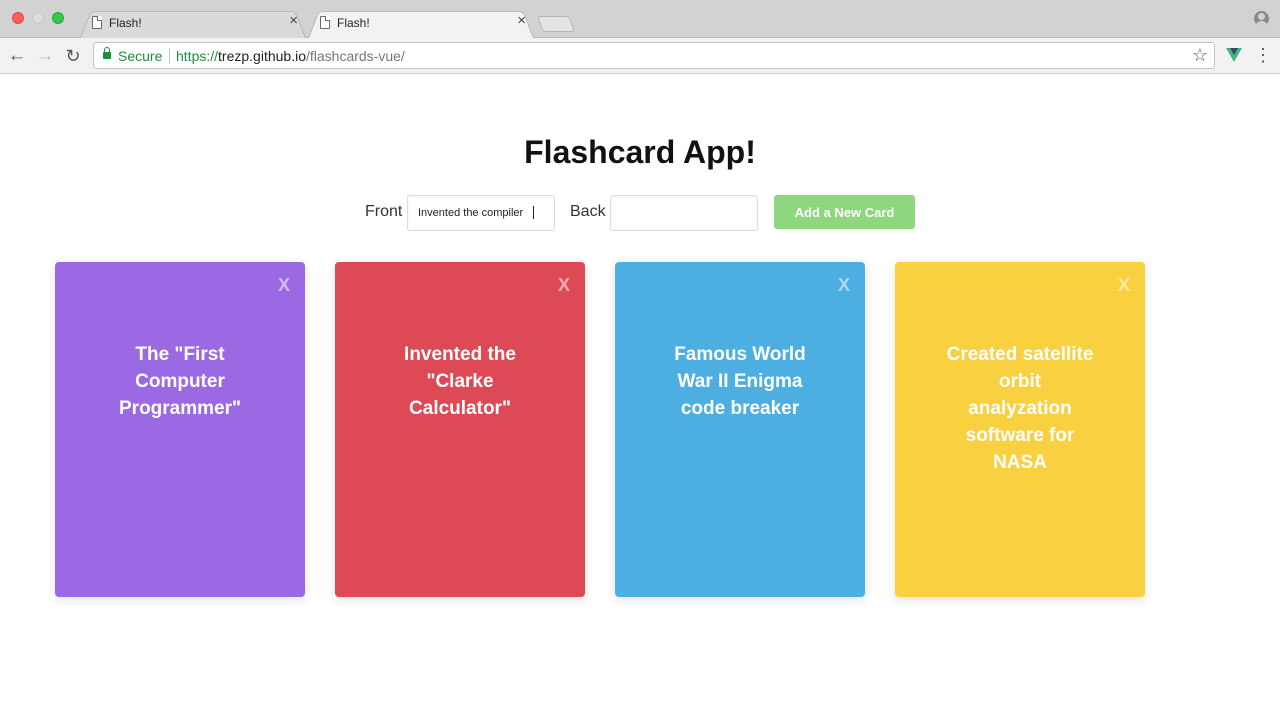 The width and height of the screenshot is (1280, 720). Describe the element at coordinates (290, 56) in the screenshot. I see `url-text: https://trezp.github.io/flashcards-vue/` at that location.